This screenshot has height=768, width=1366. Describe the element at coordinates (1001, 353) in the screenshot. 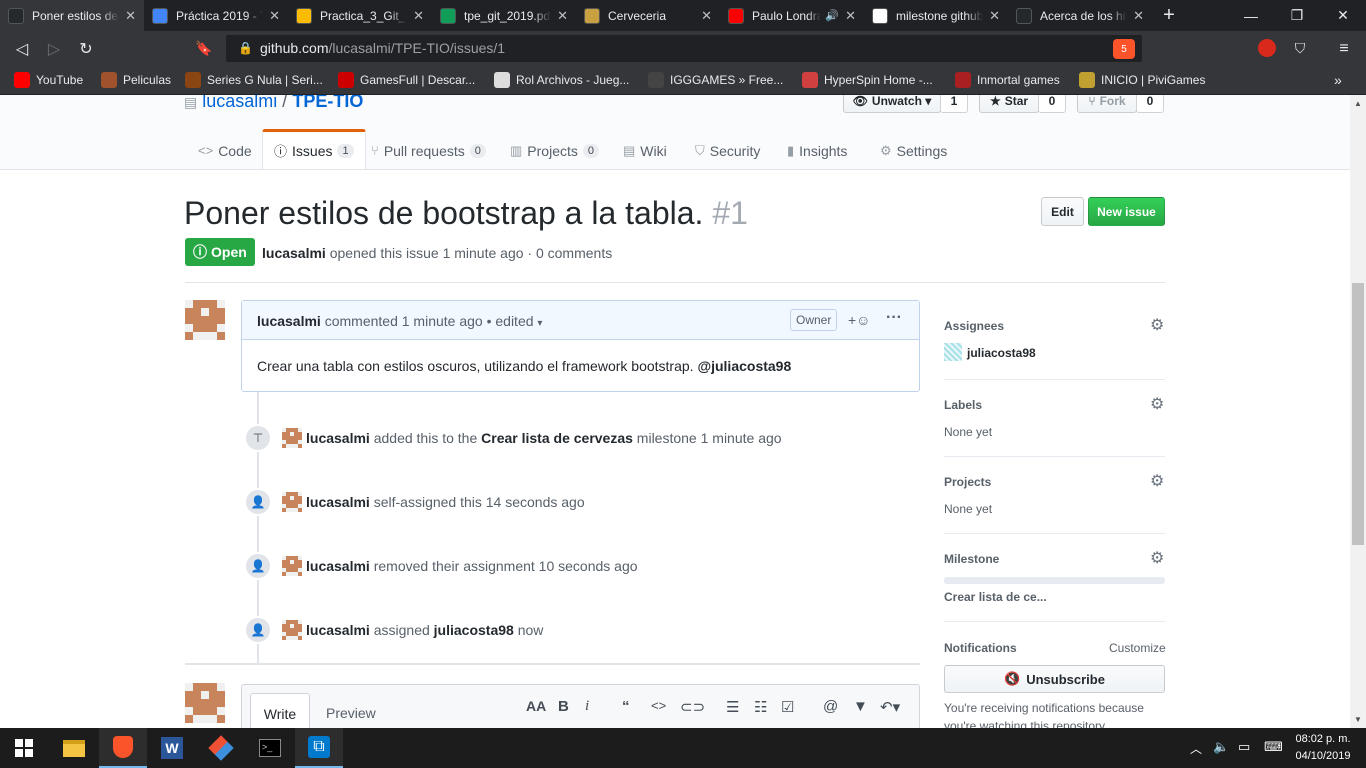

I see `assignee-link: juliacosta98` at that location.